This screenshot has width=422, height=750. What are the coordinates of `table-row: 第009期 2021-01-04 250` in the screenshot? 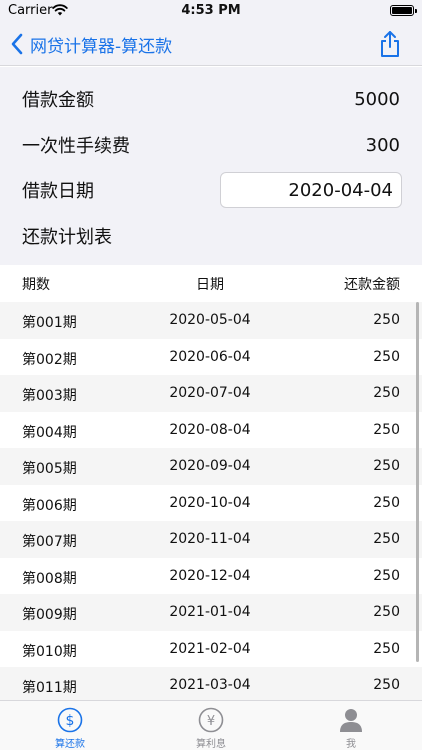 It's located at (211, 612).